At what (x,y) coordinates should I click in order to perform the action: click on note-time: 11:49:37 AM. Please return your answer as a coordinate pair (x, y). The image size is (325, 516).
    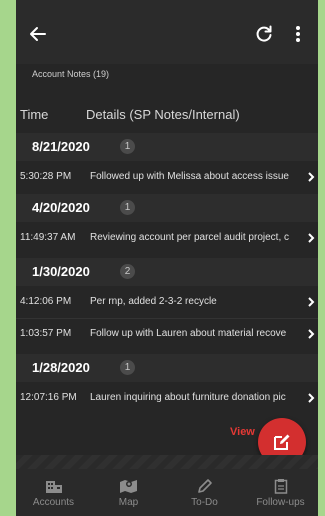
    Looking at the image, I should click on (48, 237).